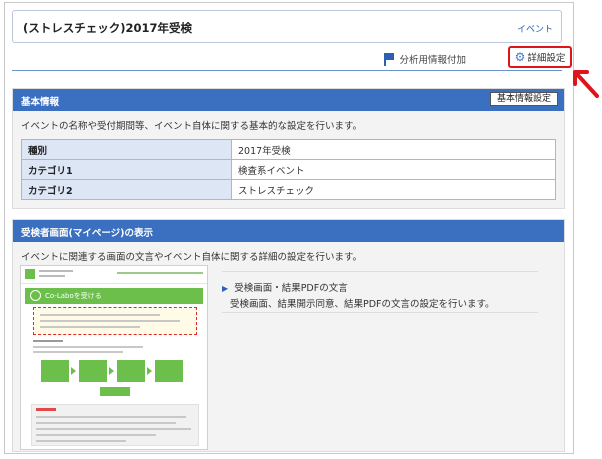  I want to click on preview-notice-box, so click(115, 321).